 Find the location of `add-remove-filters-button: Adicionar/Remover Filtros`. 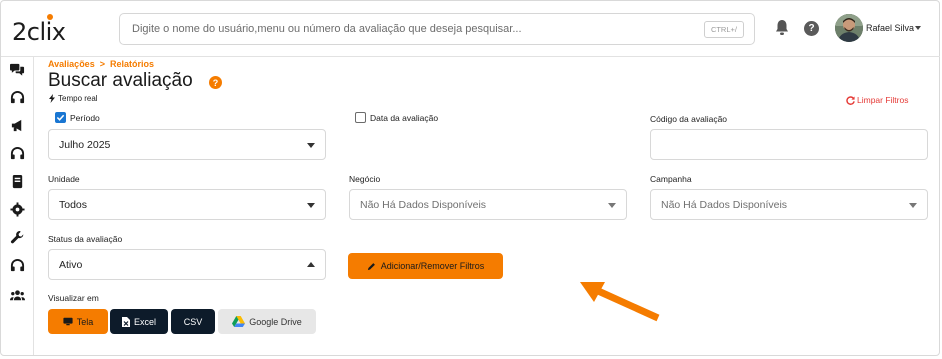

add-remove-filters-button: Adicionar/Remover Filtros is located at coordinates (425, 266).